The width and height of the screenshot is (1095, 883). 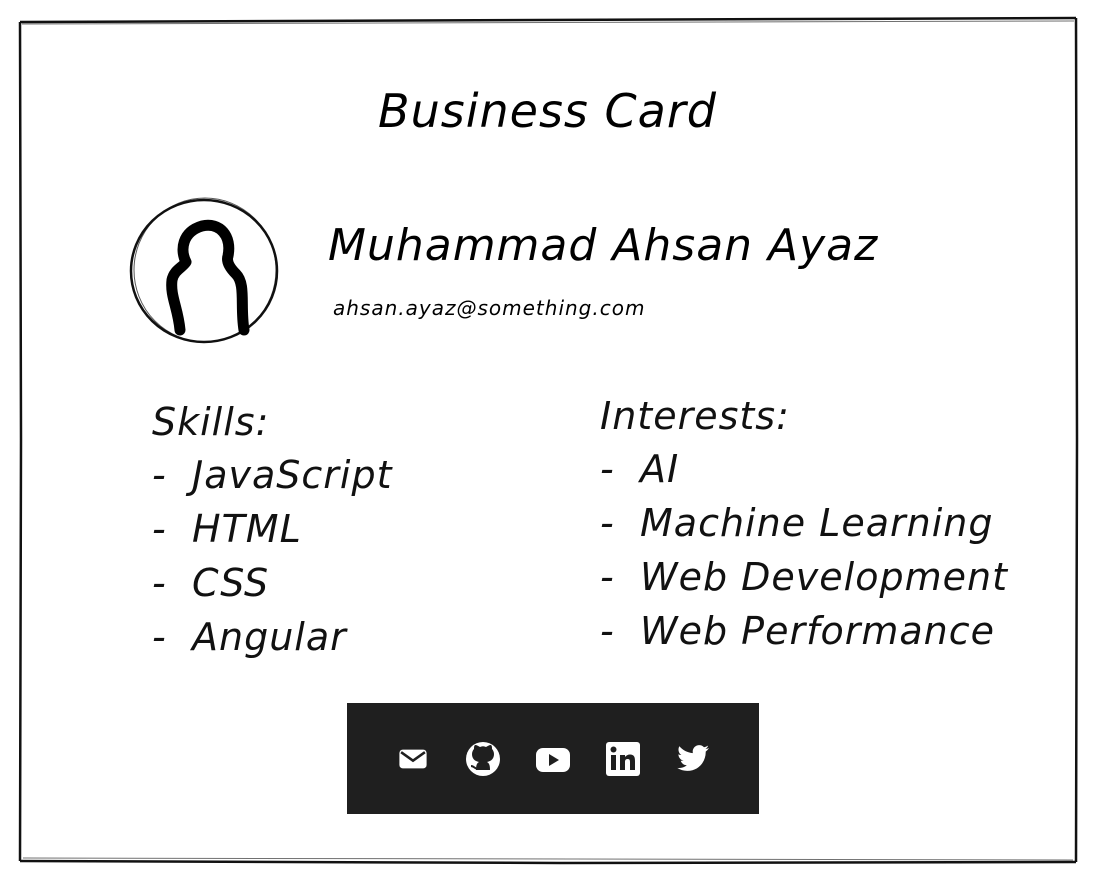 I want to click on linkedin-icon, so click(x=623, y=758).